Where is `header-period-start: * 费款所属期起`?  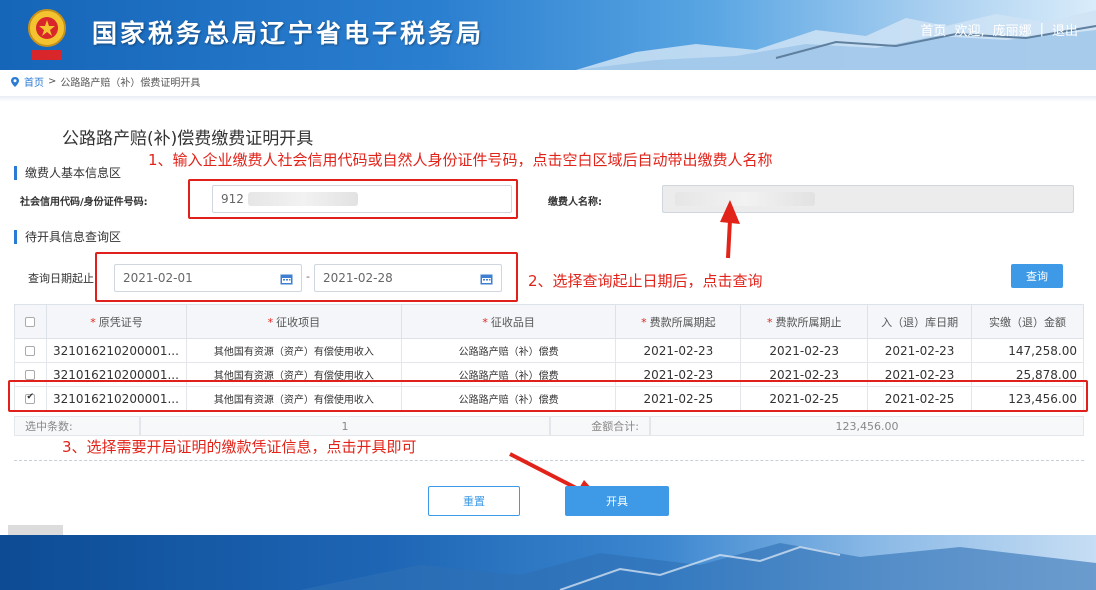 header-period-start: * 费款所属期起 is located at coordinates (678, 321).